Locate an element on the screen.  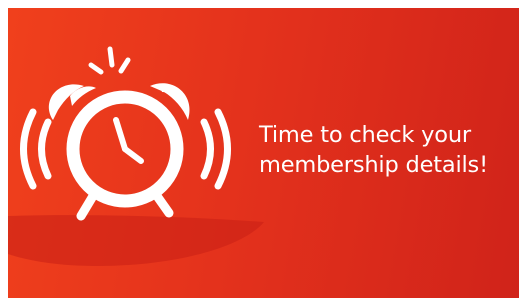
headline-line-1: Time to check your is located at coordinates (365, 135).